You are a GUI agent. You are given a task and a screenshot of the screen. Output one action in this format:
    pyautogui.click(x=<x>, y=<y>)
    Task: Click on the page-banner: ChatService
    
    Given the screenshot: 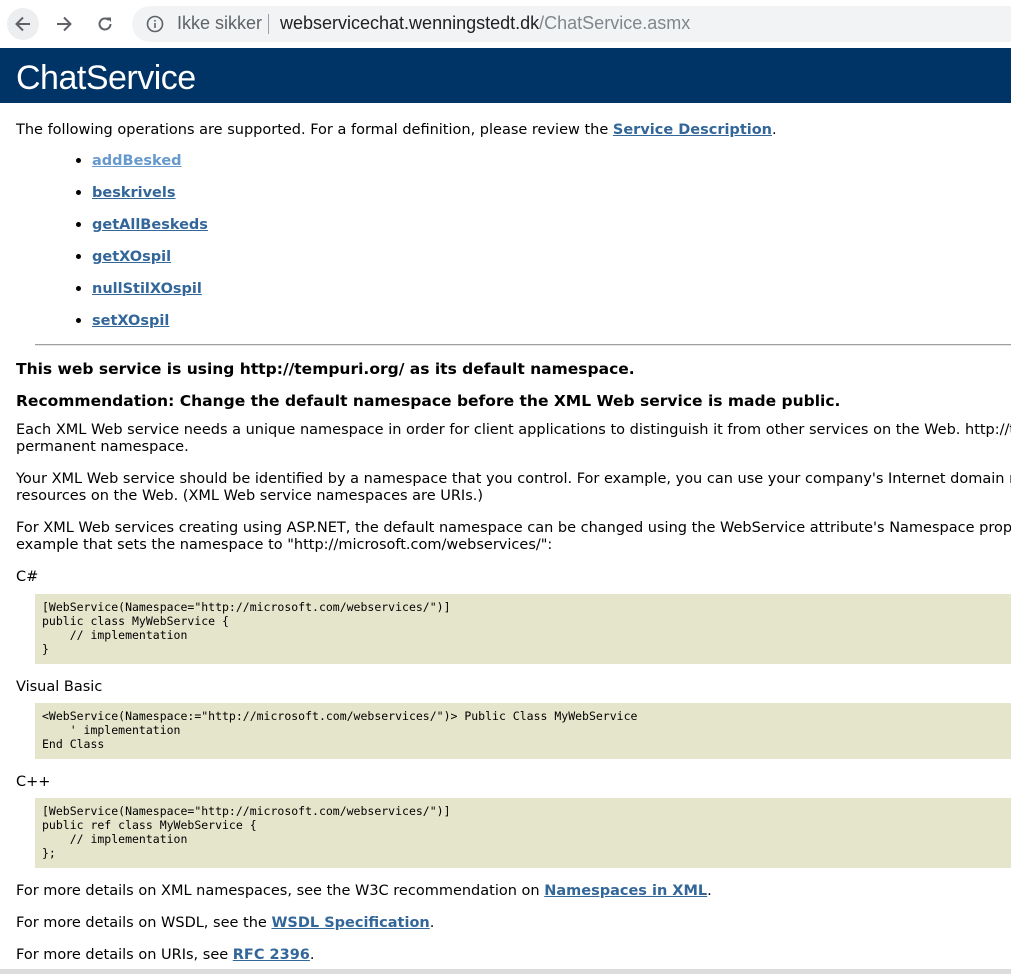 What is the action you would take?
    pyautogui.click(x=505, y=75)
    